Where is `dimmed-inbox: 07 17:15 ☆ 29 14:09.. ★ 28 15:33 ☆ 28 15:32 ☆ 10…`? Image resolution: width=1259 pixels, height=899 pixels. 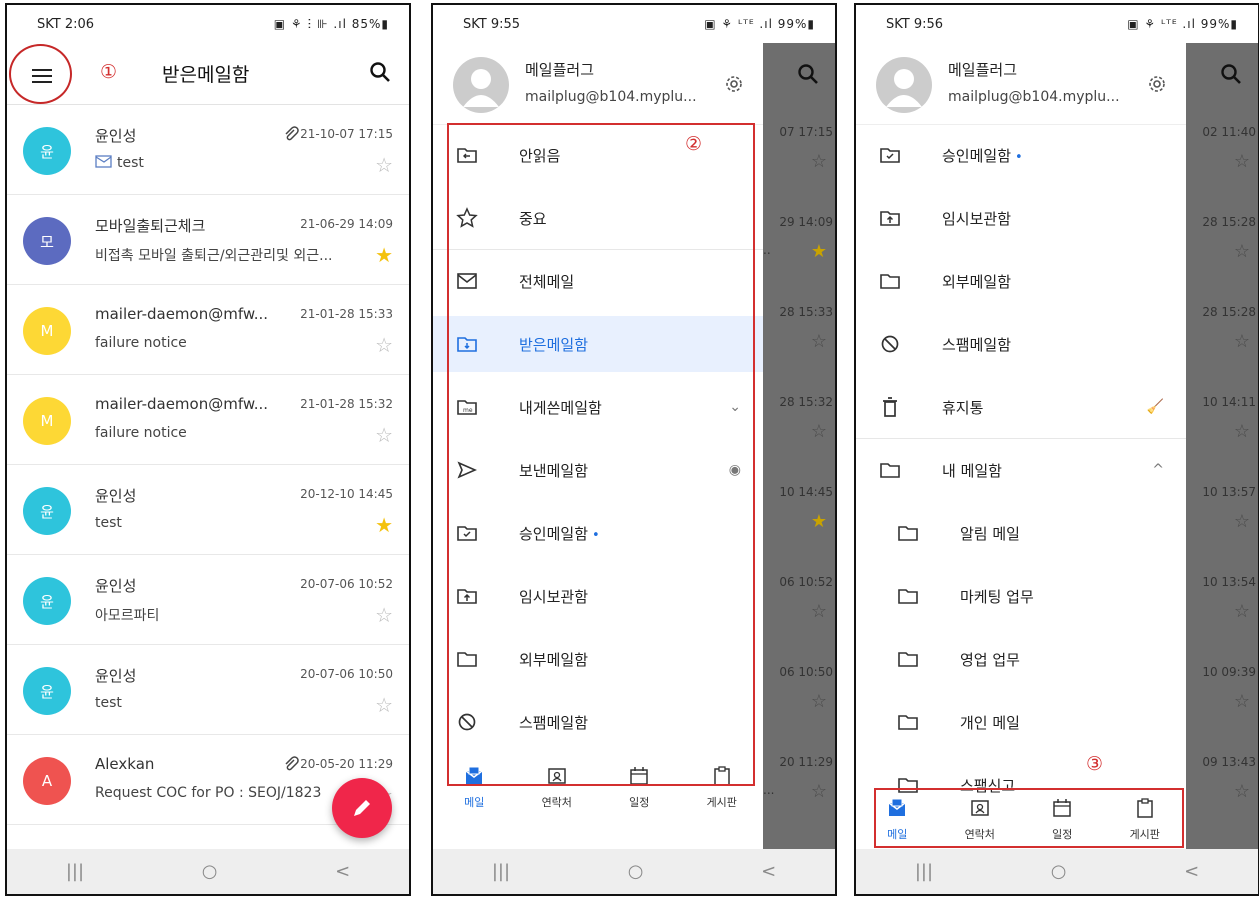
dimmed-inbox: 07 17:15 ☆ 29 14:09.. ★ 28 15:33 ☆ 28 15:32 ☆ 10… is located at coordinates (797, 446).